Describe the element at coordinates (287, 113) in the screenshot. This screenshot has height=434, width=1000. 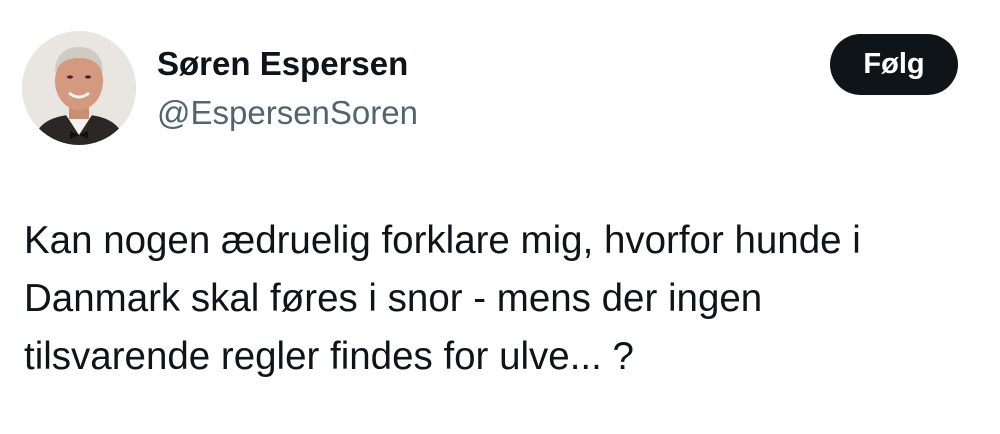
I see `author-handle: @EspersenSoren` at that location.